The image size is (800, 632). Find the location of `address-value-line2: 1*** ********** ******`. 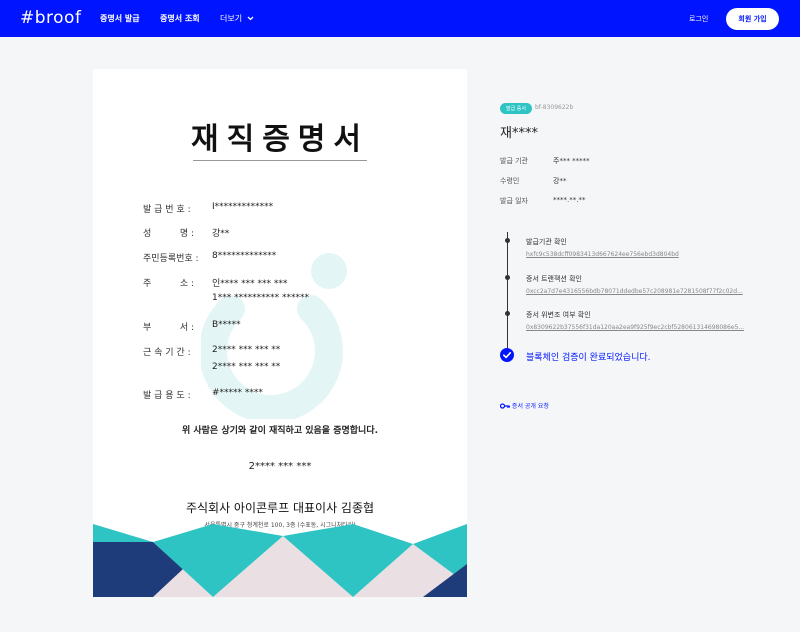

address-value-line2: 1*** ********** ****** is located at coordinates (260, 298).